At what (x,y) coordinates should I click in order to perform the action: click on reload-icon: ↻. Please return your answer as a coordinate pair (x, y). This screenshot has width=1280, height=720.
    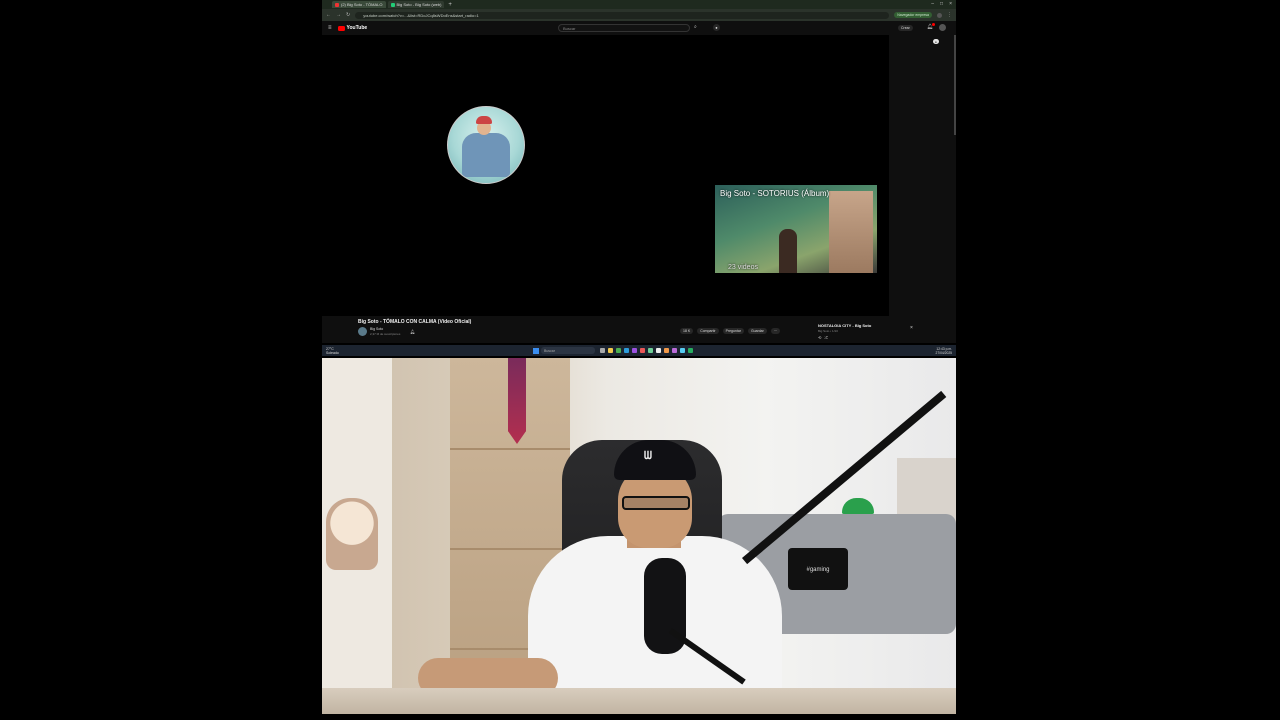
    Looking at the image, I should click on (348, 15).